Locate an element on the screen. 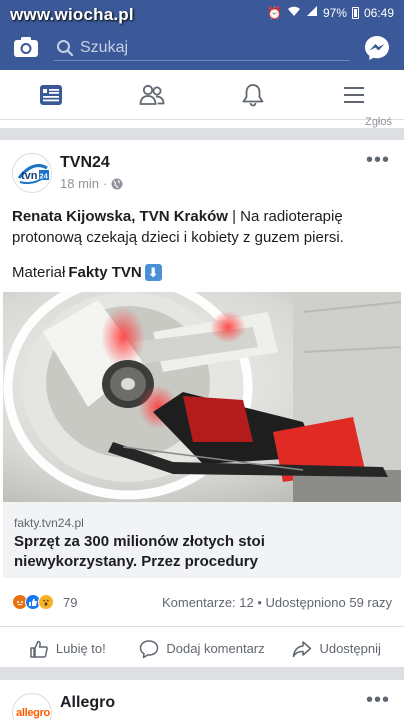 This screenshot has height=720, width=404. nav-tabs is located at coordinates (202, 95).